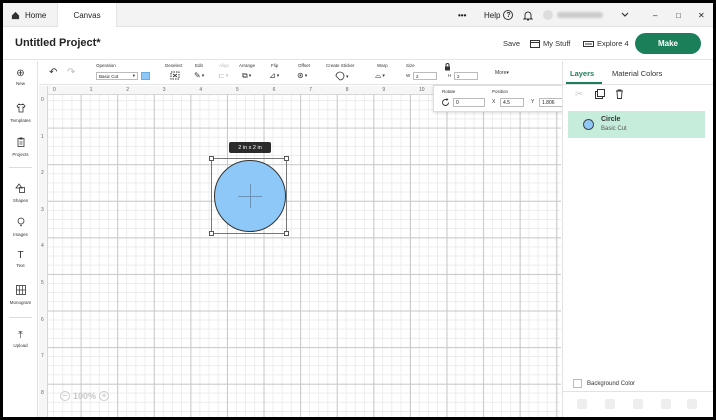  What do you see at coordinates (133, 75) in the screenshot?
I see `chevron-down-icon: ▾` at bounding box center [133, 75].